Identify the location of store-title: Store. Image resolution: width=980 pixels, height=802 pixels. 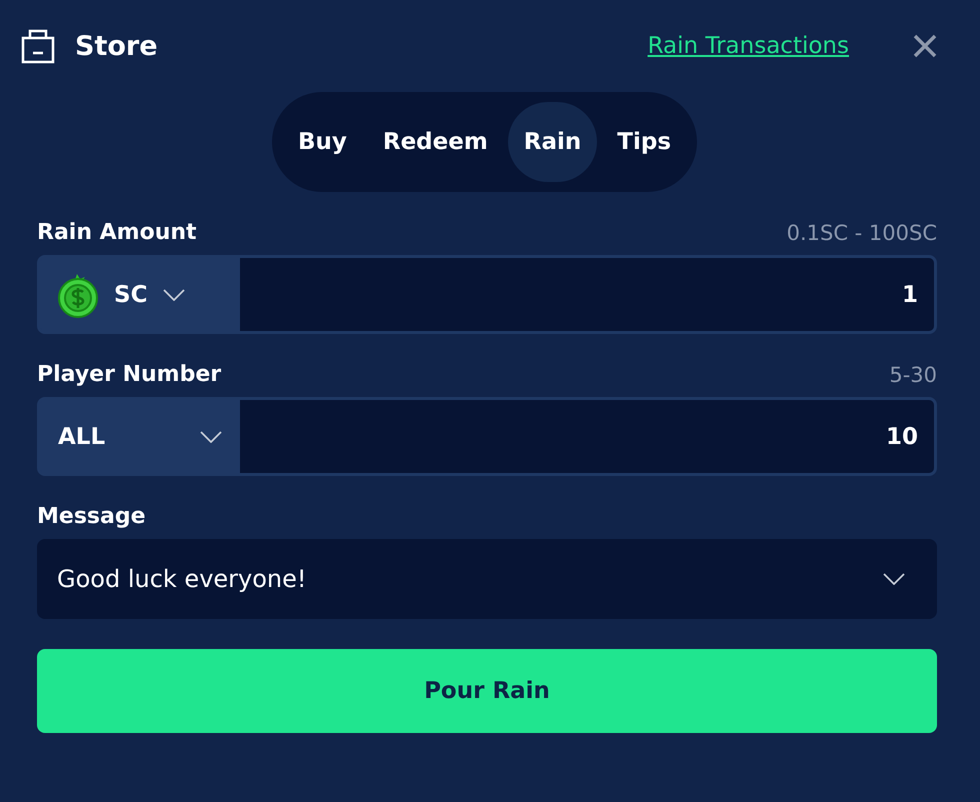
(117, 46).